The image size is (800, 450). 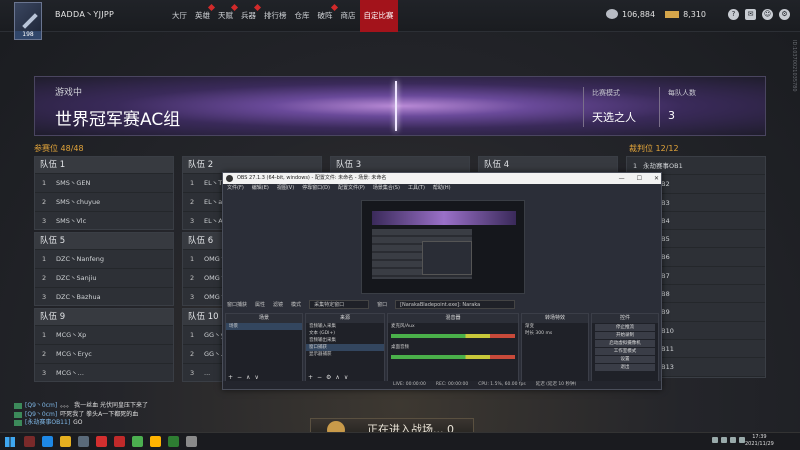 What do you see at coordinates (345, 347) in the screenshot?
I see `source-item: 窗口捕获` at bounding box center [345, 347].